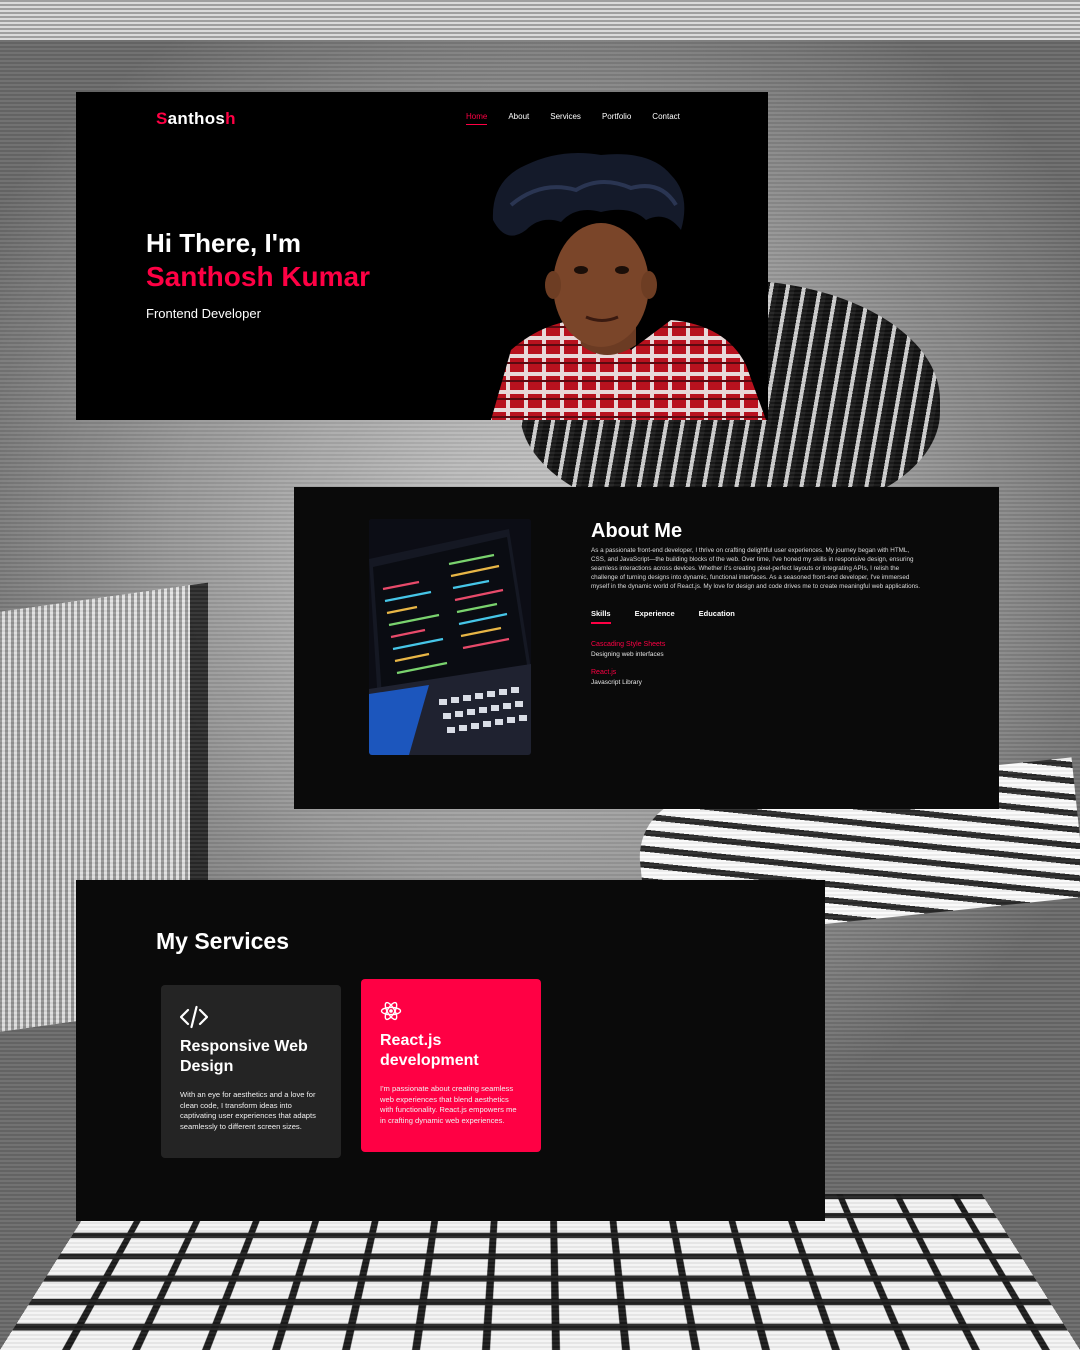 The width and height of the screenshot is (1080, 1350). Describe the element at coordinates (203, 313) in the screenshot. I see `hero-role: Frontend Developer` at that location.